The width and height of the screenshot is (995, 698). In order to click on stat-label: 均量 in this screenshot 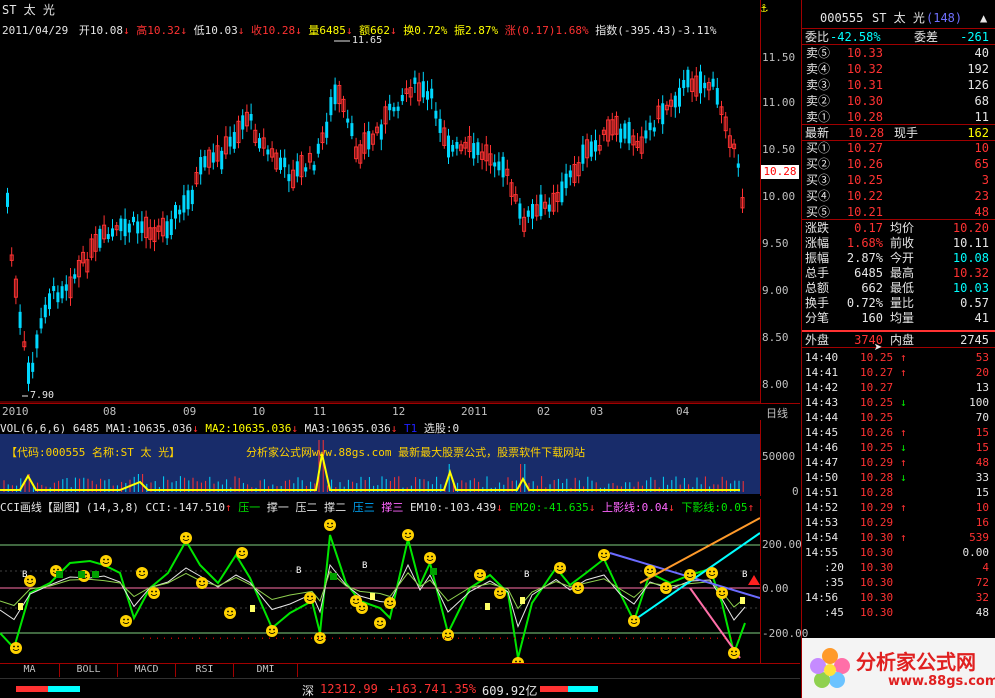, I will do `click(902, 318)`.